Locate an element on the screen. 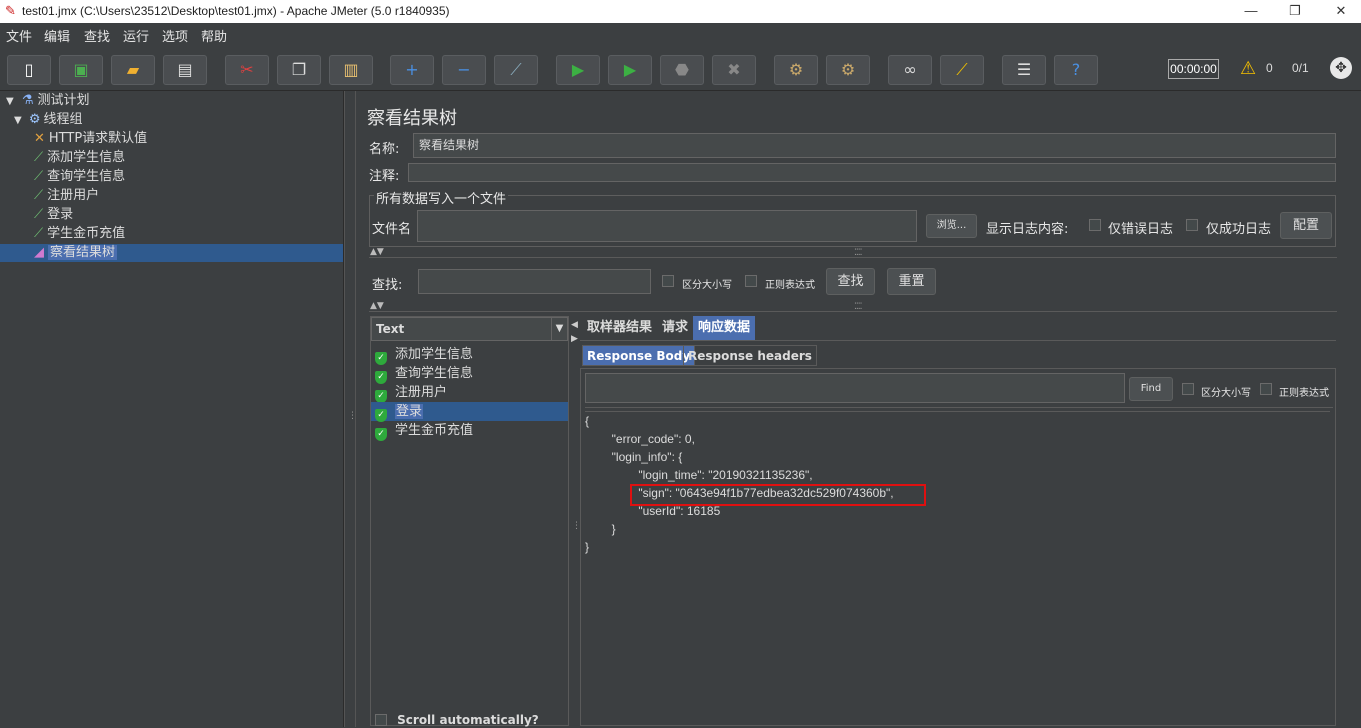  menu-options: 选项 is located at coordinates (175, 35).